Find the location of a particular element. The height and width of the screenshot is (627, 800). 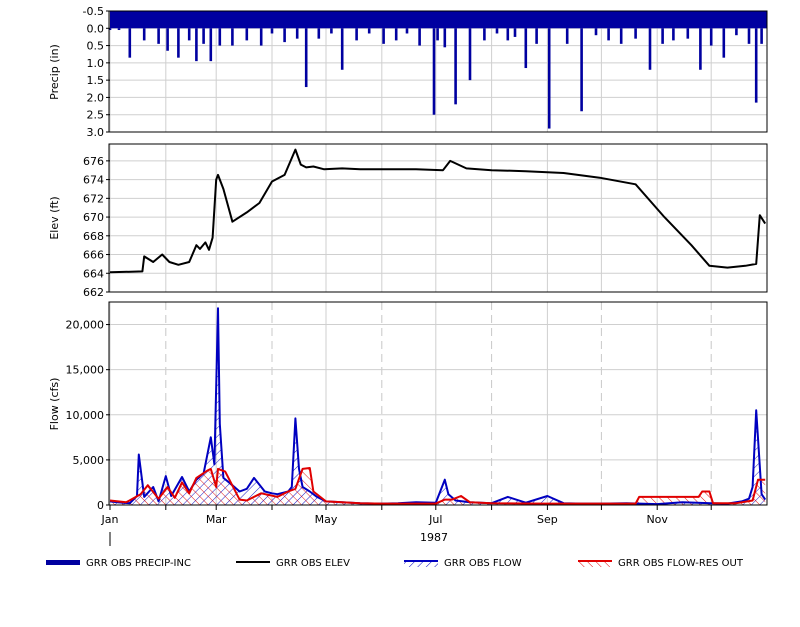

precip-ytick-label: 2.0 is located at coordinates (96, 97).